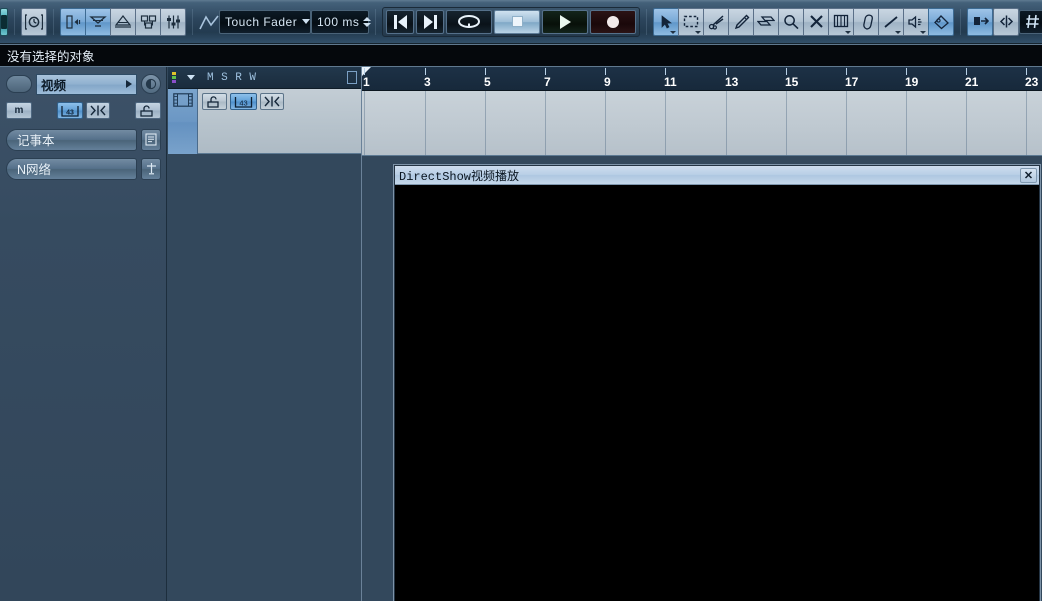  Describe the element at coordinates (341, 21) in the screenshot. I see `automation-return-time-field: 100 ms` at that location.